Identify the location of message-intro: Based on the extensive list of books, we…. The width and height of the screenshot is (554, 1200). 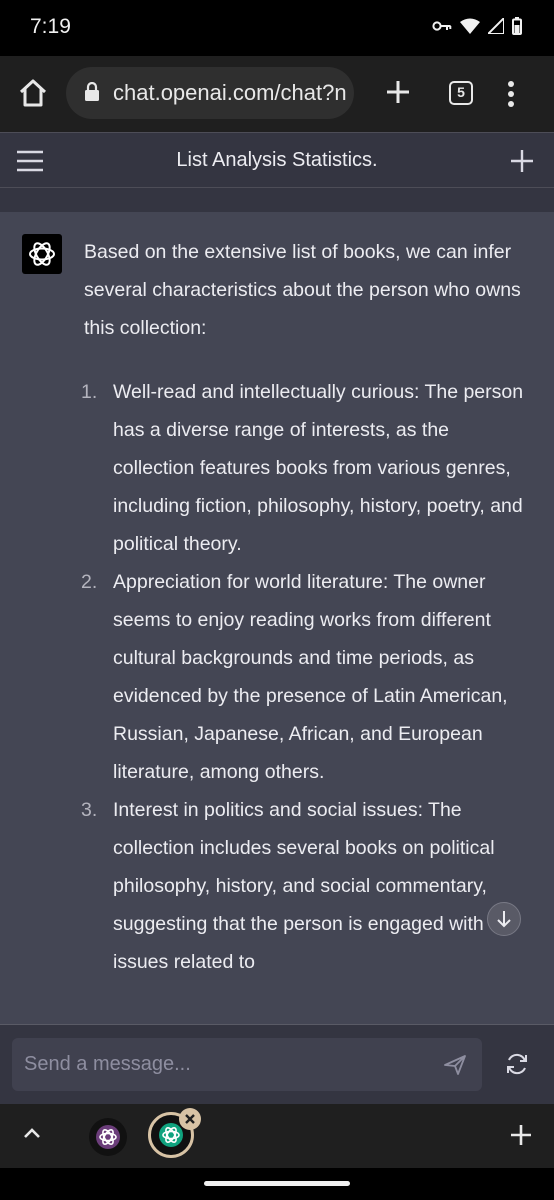
(302, 290).